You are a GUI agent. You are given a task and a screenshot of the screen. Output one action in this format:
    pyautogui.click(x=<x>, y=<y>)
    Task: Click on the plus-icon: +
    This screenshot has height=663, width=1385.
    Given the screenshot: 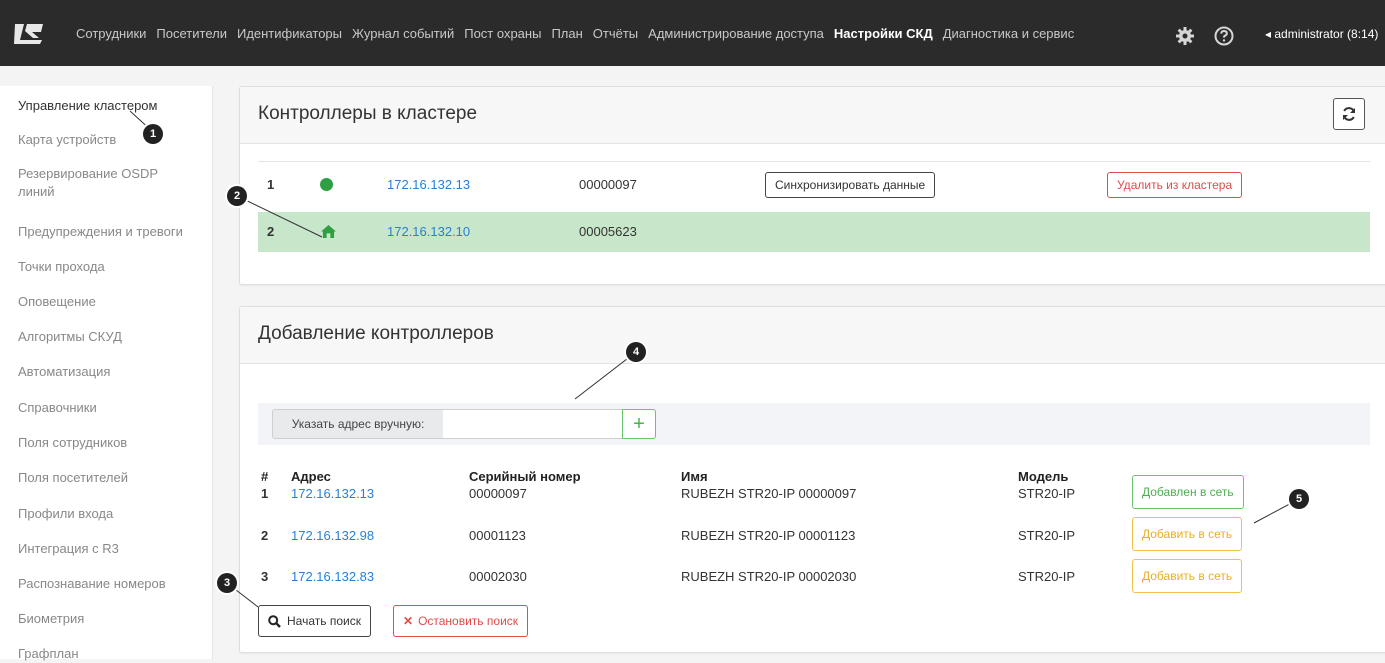 What is the action you would take?
    pyautogui.click(x=639, y=424)
    